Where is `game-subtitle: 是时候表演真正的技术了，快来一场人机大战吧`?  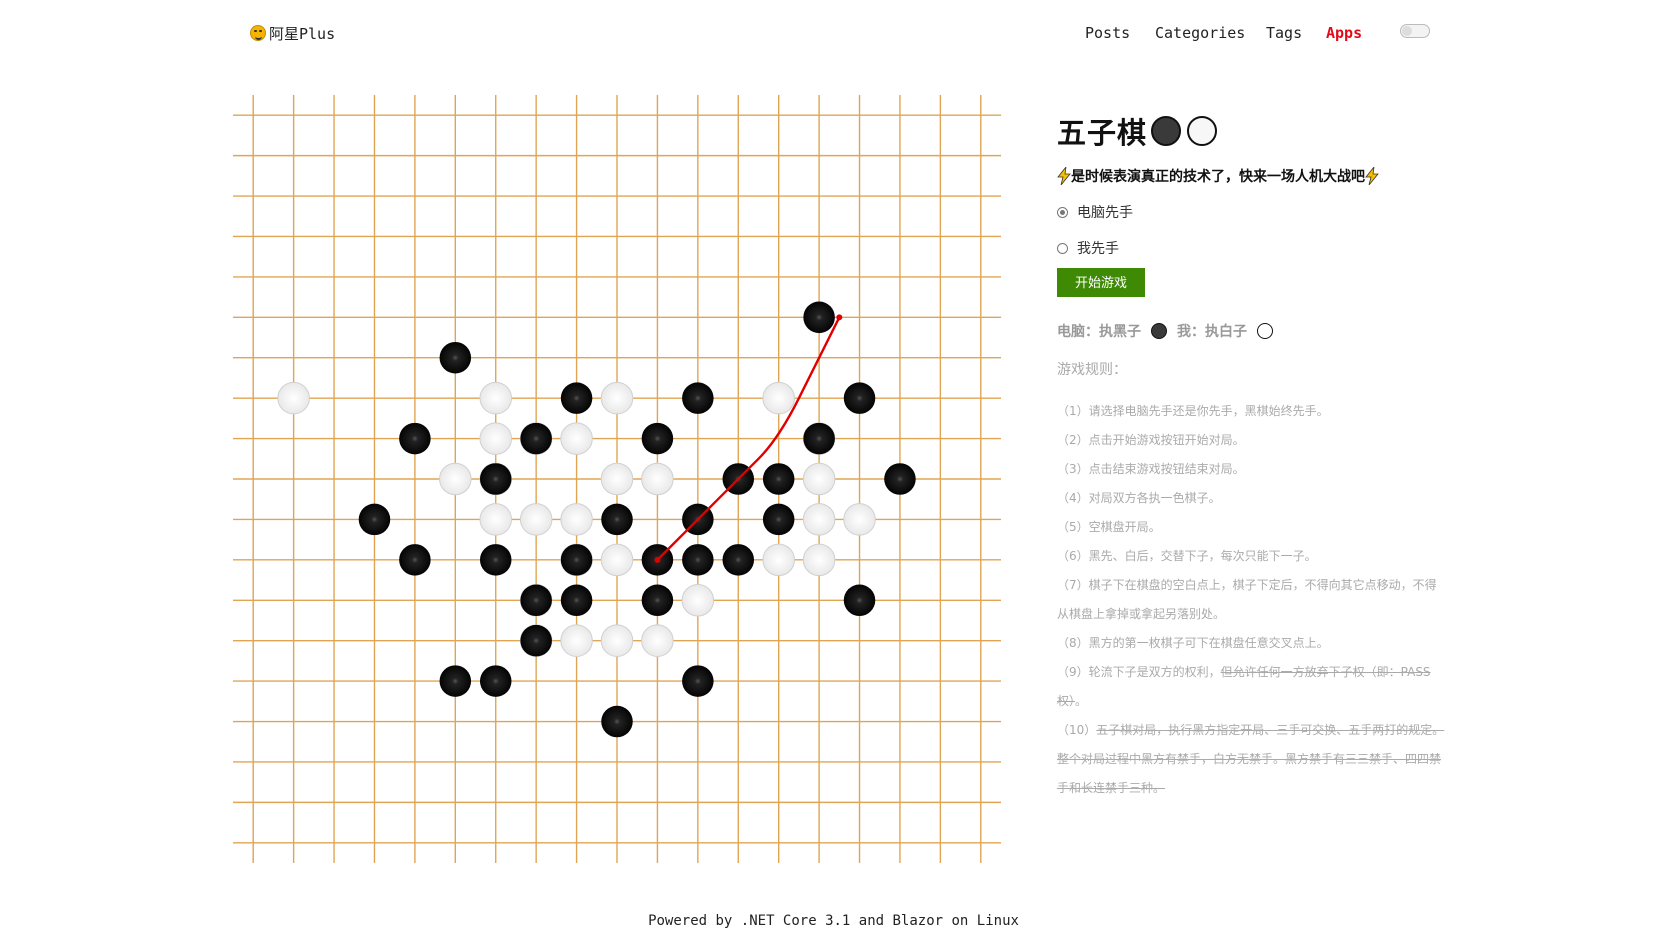
game-subtitle: 是时候表演真正的技术了，快来一场人机大战吧 is located at coordinates (1252, 176).